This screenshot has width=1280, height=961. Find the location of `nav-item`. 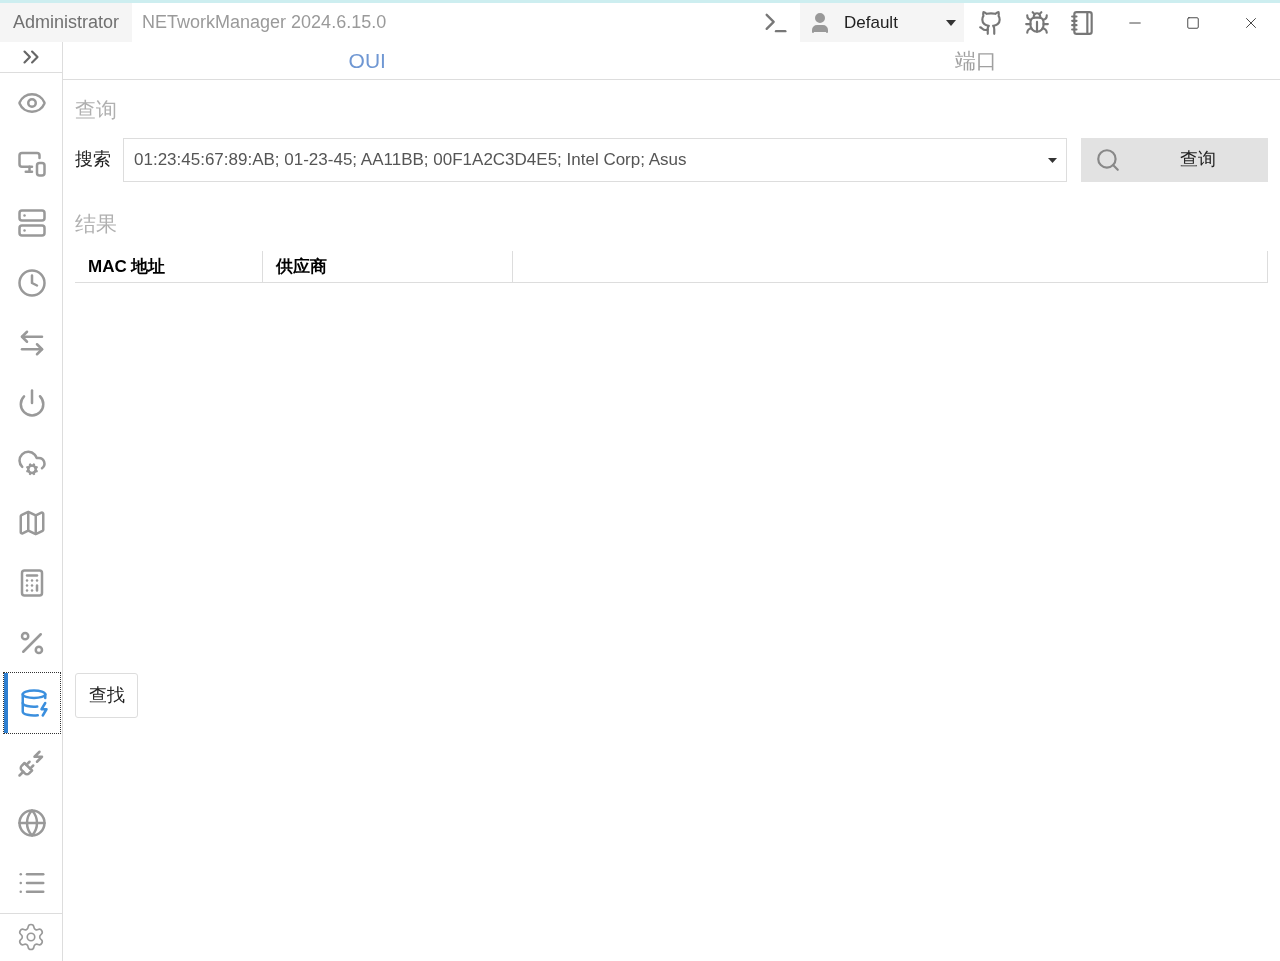

nav-item is located at coordinates (32, 702).